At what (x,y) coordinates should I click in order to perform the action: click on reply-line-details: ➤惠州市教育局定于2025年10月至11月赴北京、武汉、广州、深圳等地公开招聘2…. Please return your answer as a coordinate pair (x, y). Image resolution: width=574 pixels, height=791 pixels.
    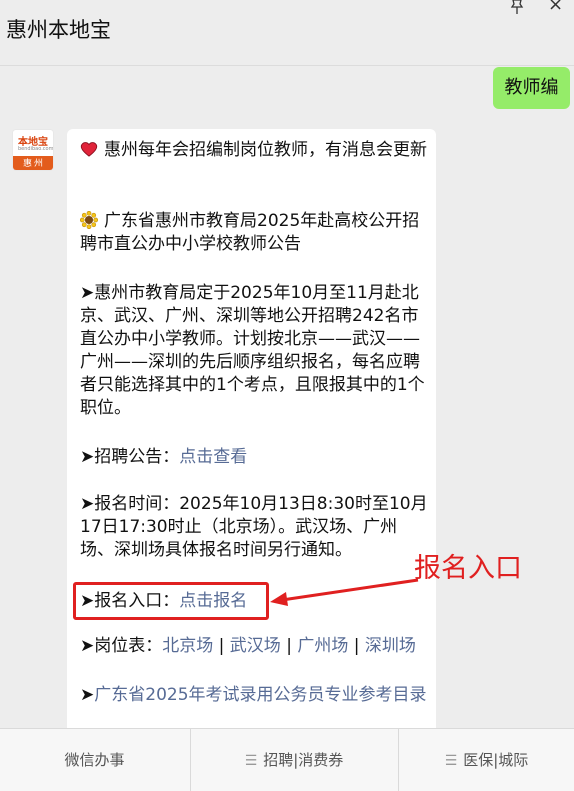
    Looking at the image, I should click on (252, 350).